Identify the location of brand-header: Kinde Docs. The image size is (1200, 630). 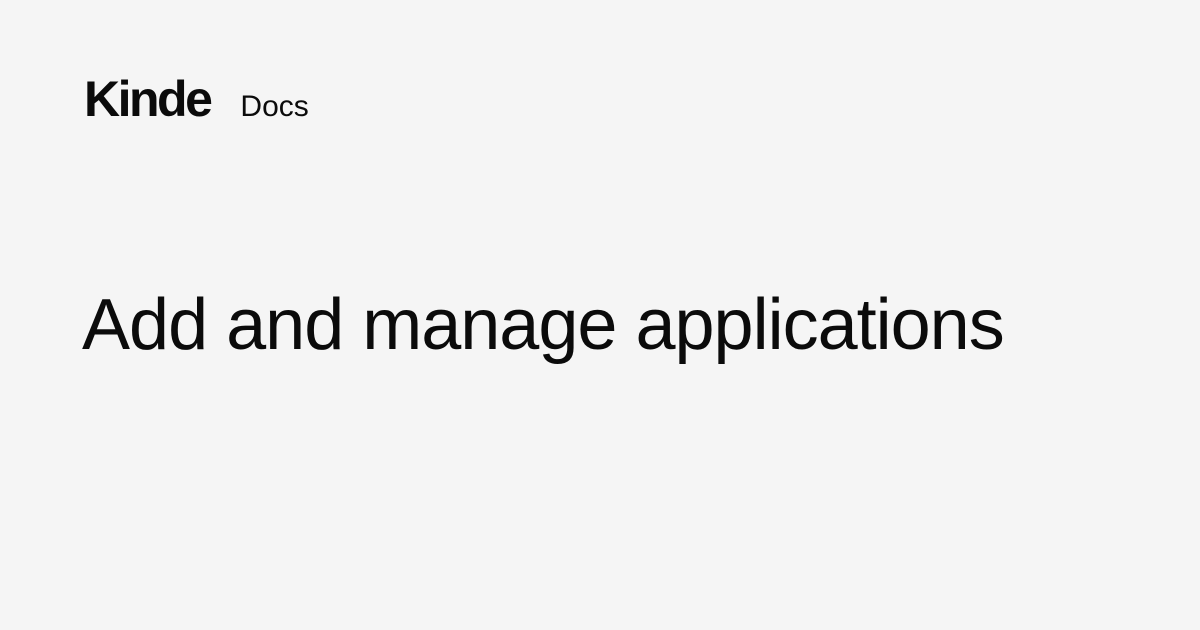
(196, 99).